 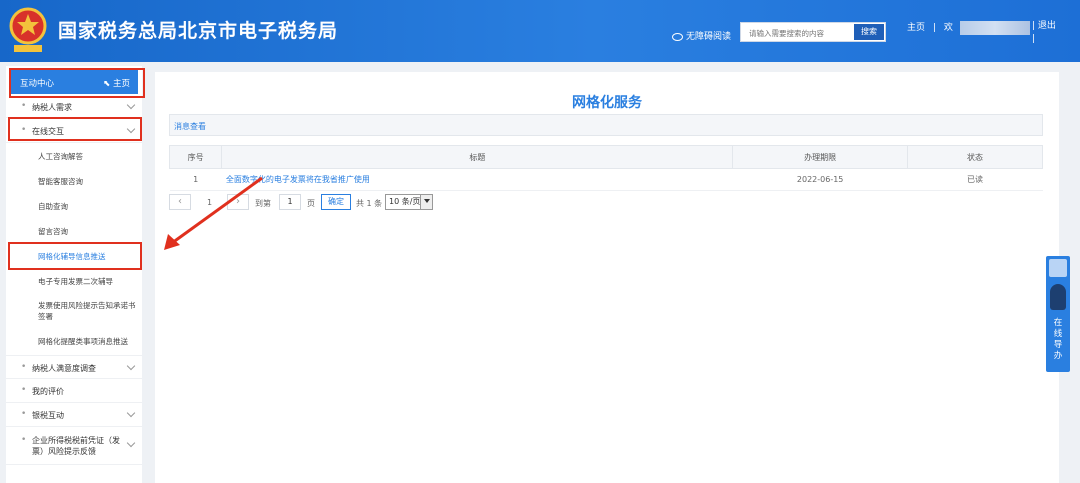 What do you see at coordinates (1058, 339) in the screenshot?
I see `online-guide-label: 在线导办` at bounding box center [1058, 339].